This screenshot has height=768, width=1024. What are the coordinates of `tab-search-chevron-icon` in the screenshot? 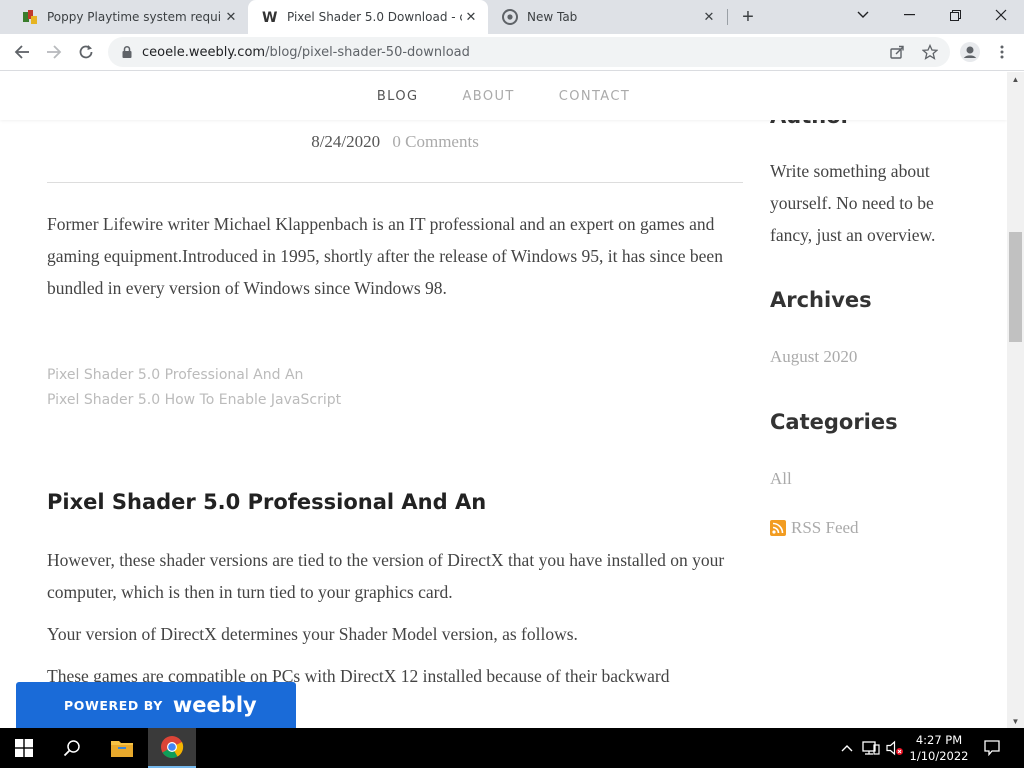 It's located at (863, 15).